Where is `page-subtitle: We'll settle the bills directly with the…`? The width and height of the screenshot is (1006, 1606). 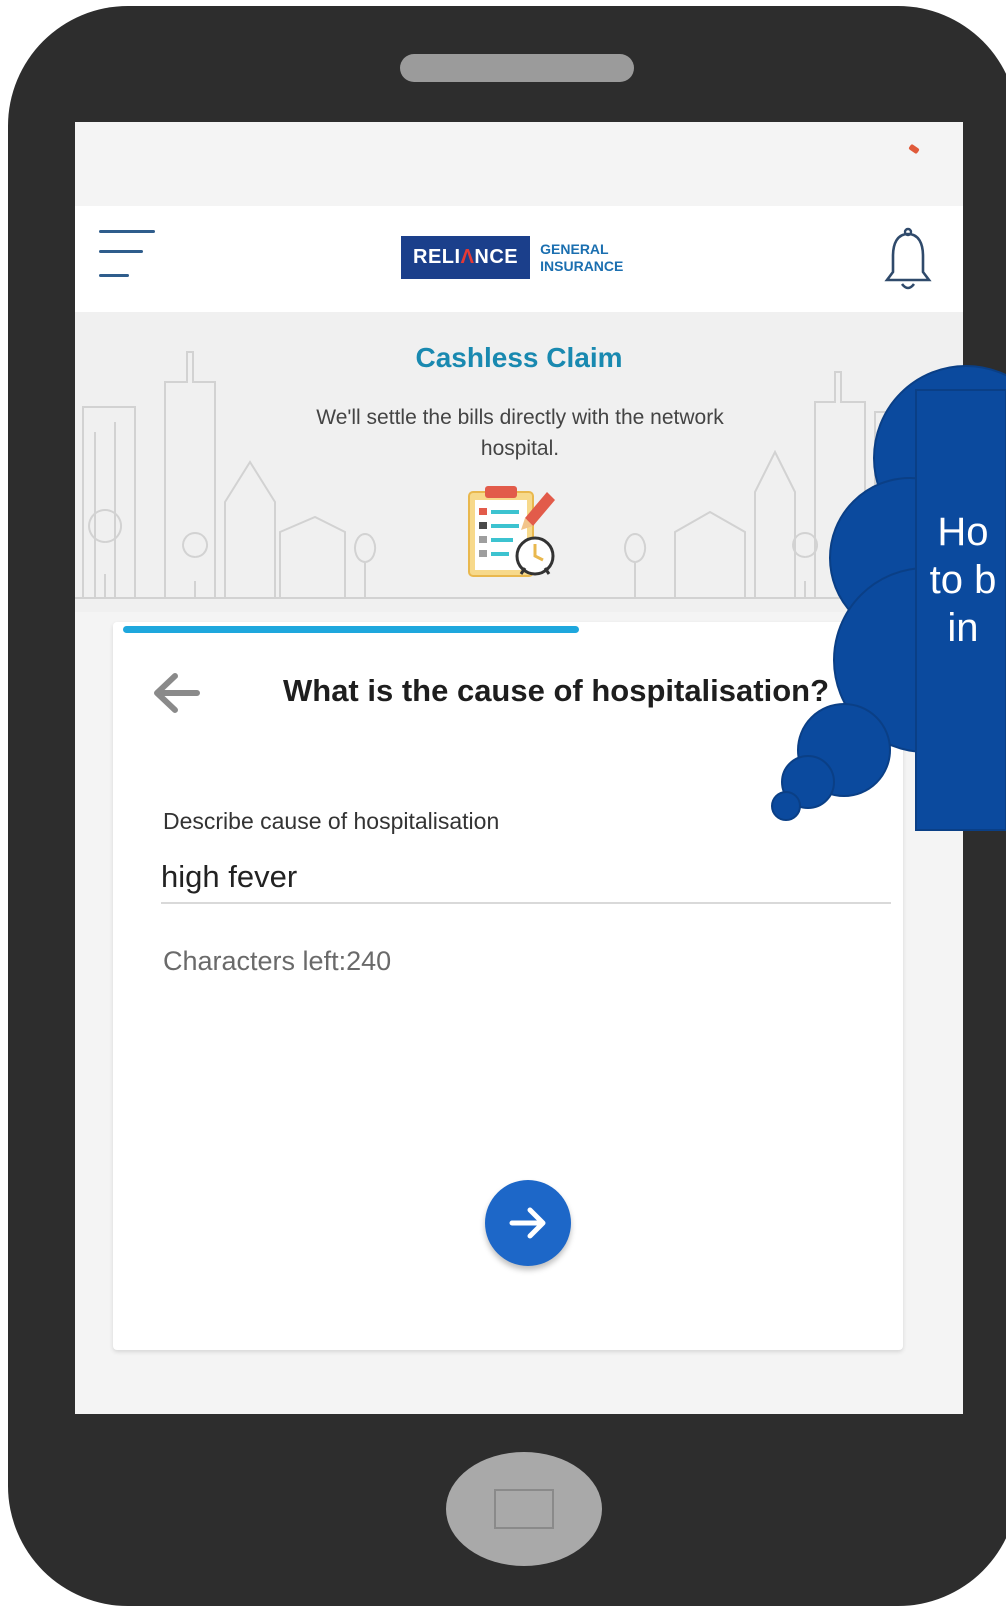
page-subtitle: We'll settle the bills directly with the… is located at coordinates (520, 433).